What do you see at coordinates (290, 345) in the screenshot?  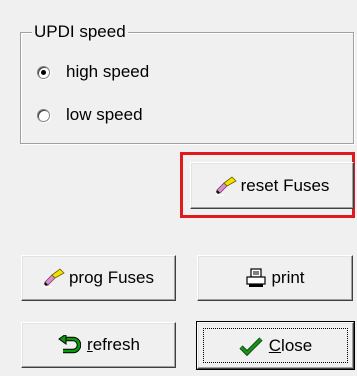 I see `close-label: Close` at bounding box center [290, 345].